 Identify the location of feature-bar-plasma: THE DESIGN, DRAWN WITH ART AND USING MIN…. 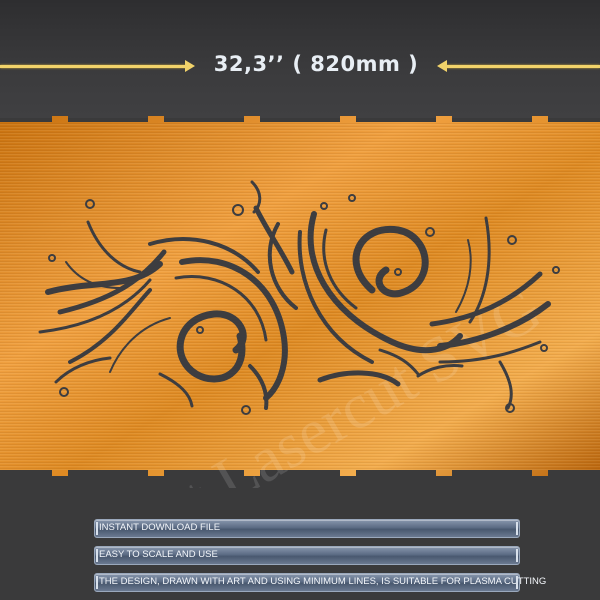
(320, 582).